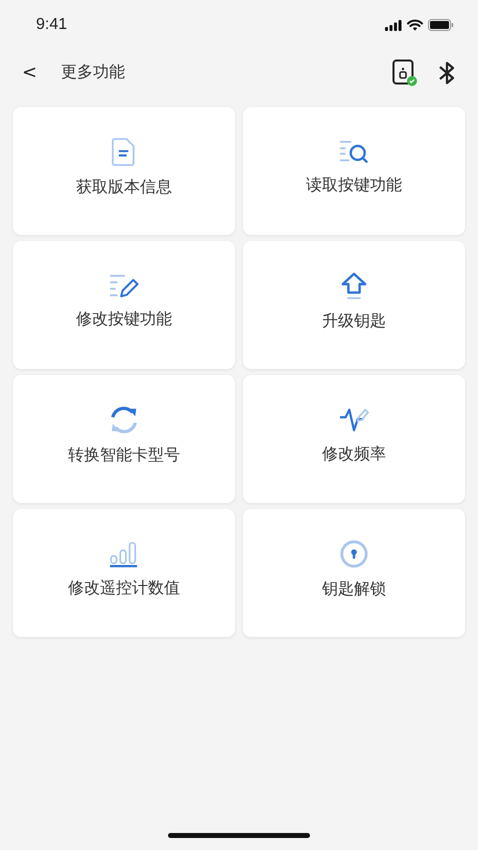  I want to click on function-card: 升级钥匙, so click(354, 305).